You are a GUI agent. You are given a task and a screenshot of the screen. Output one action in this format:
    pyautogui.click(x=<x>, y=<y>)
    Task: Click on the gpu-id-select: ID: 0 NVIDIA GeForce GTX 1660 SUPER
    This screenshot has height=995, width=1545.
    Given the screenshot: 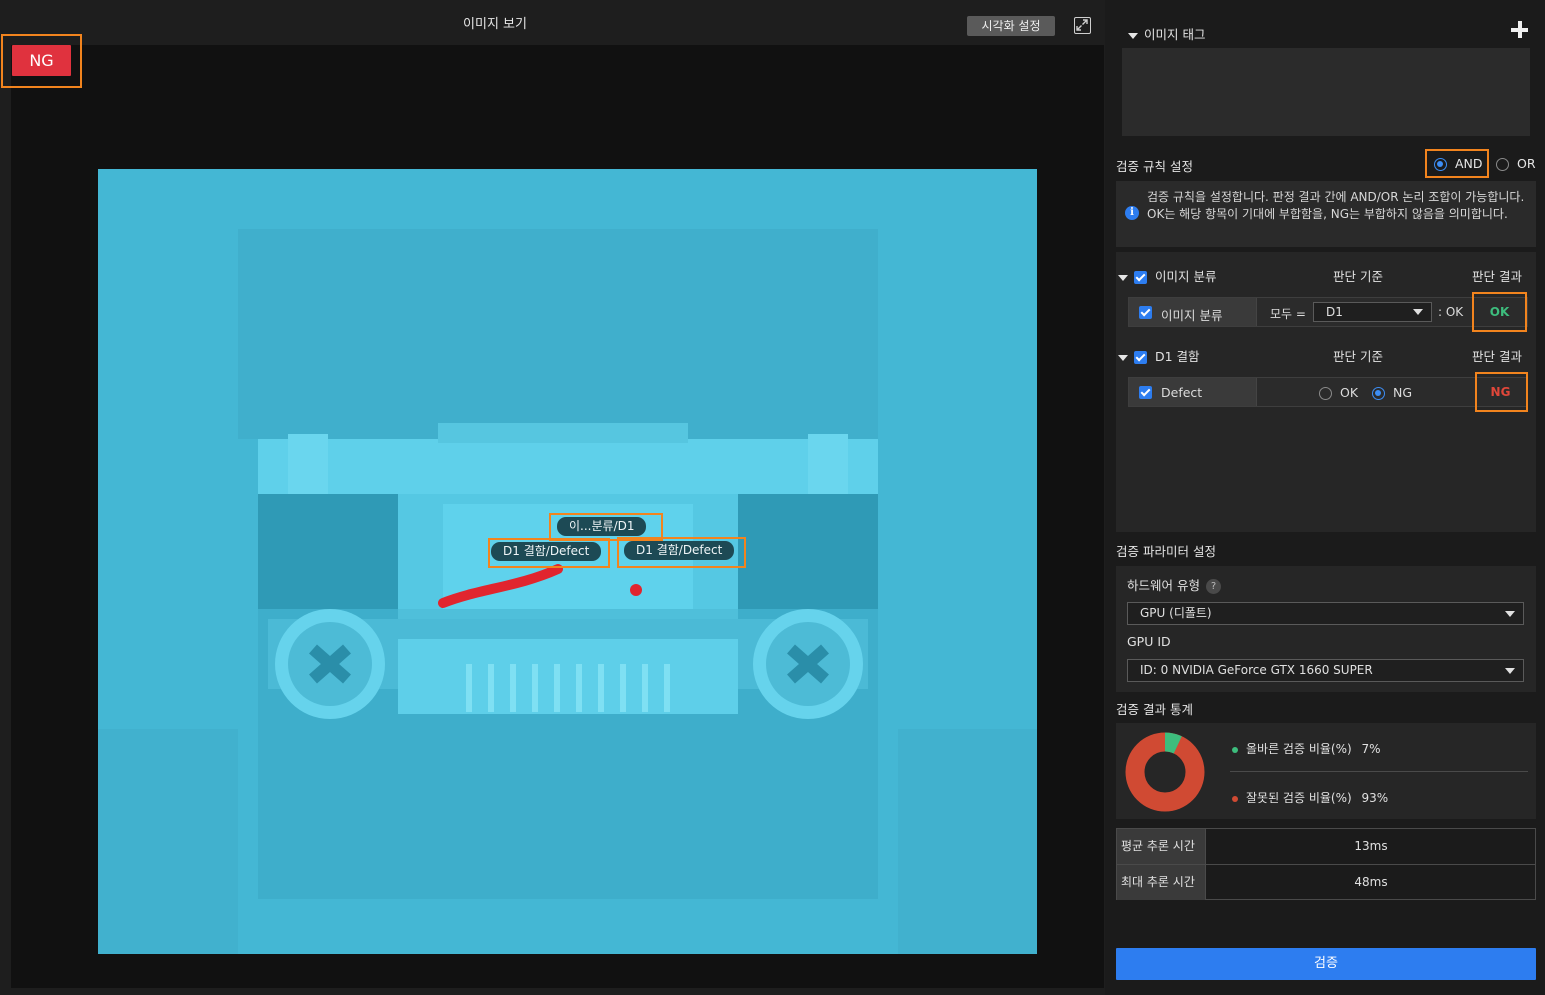 What is the action you would take?
    pyautogui.click(x=1325, y=670)
    